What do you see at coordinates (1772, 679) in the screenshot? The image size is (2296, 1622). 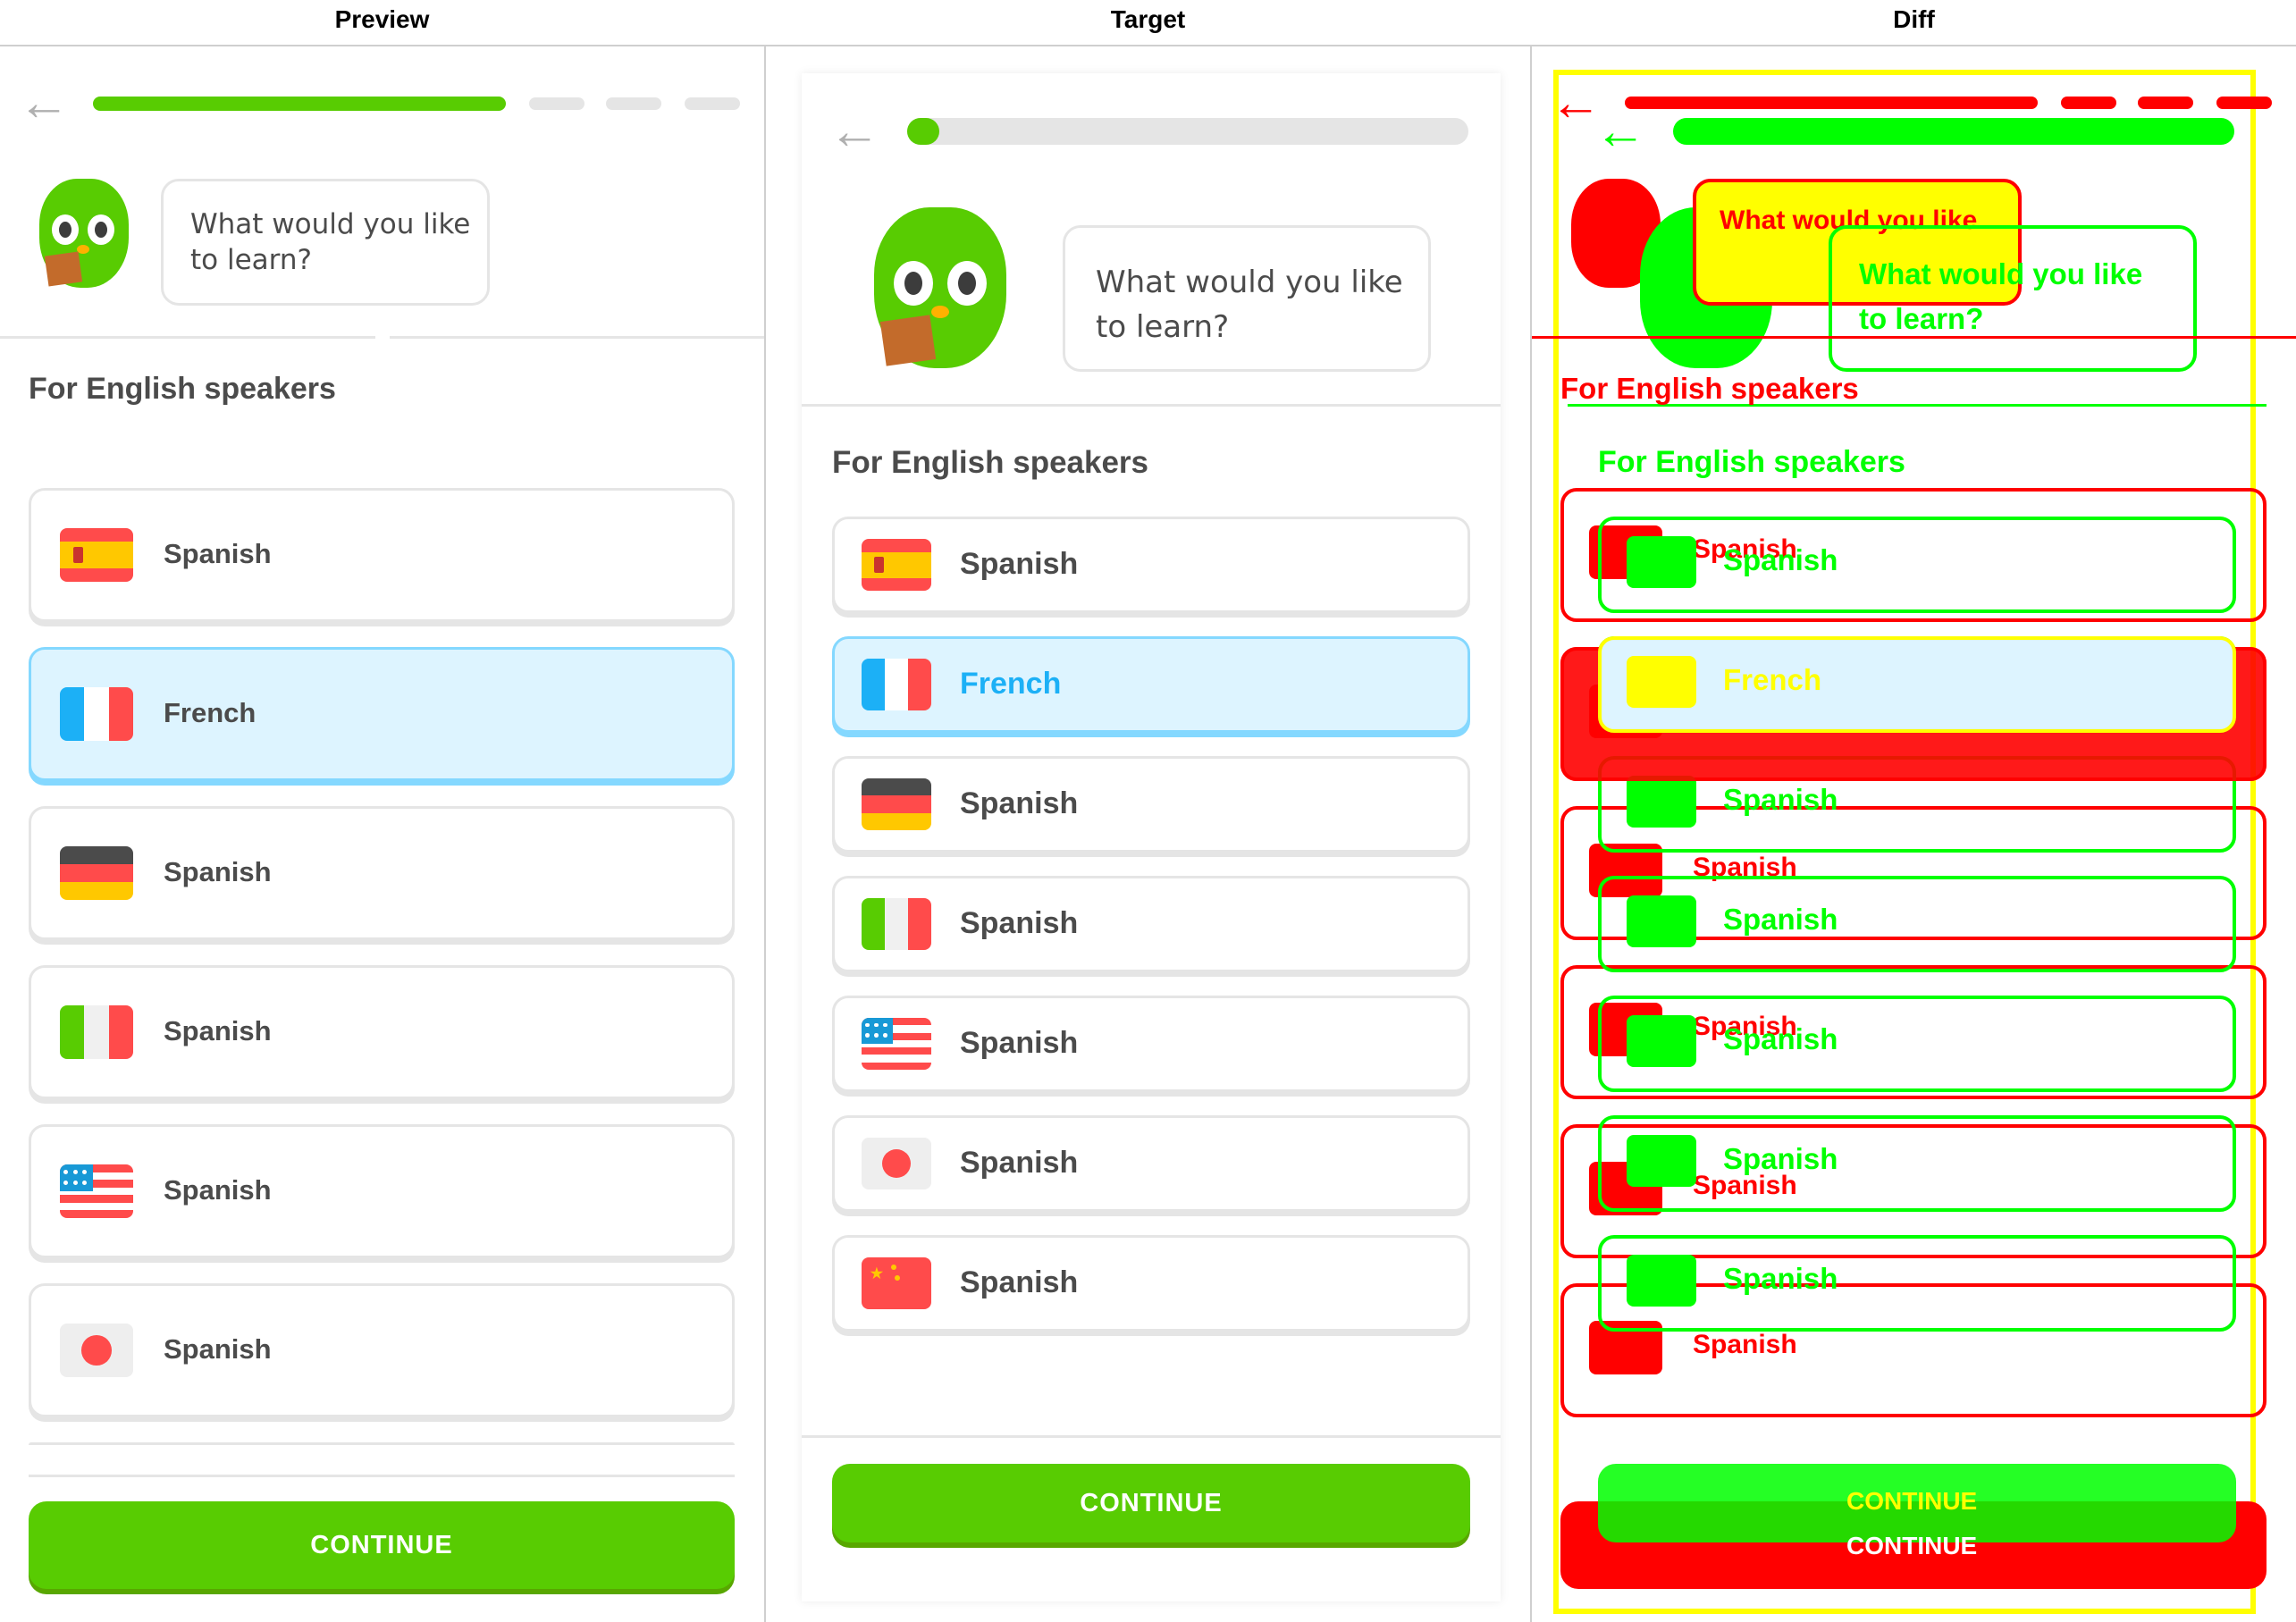 I see `diff-selected-label: French` at bounding box center [1772, 679].